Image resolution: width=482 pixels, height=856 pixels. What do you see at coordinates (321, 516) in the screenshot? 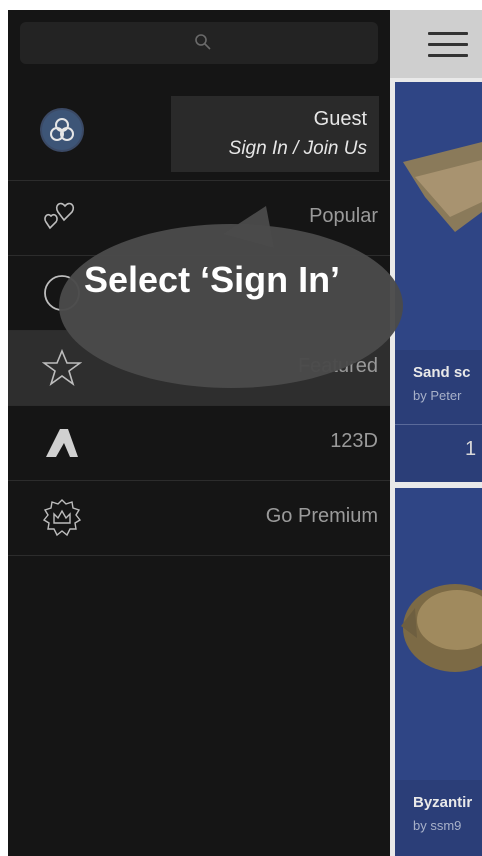
I see `menu-label: Go Premium` at bounding box center [321, 516].